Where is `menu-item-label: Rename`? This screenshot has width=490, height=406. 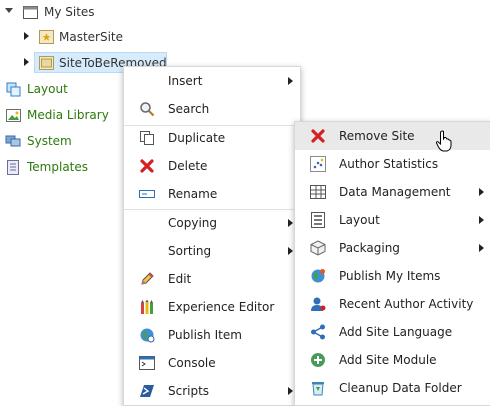 menu-item-label: Rename is located at coordinates (193, 194).